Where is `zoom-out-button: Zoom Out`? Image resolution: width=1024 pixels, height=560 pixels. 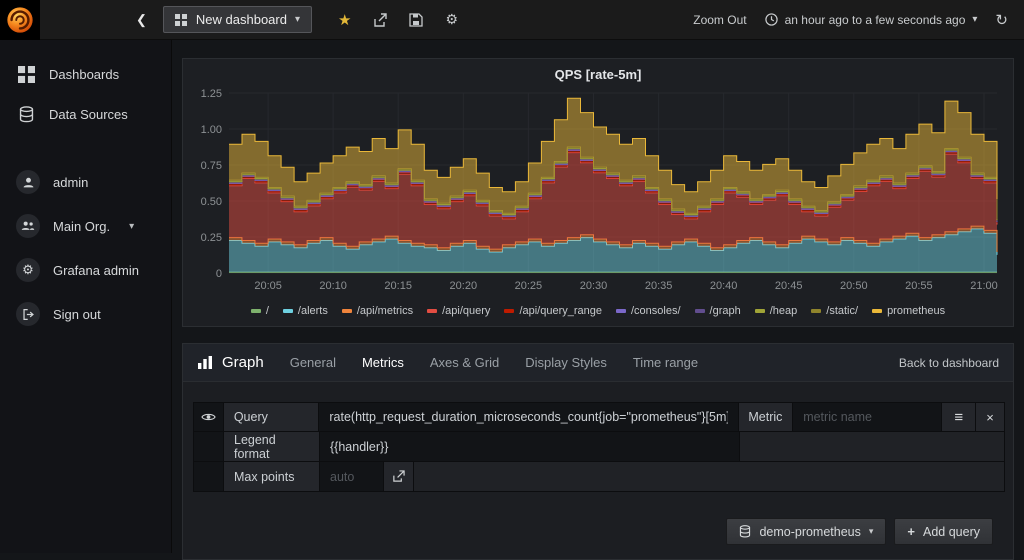
zoom-out-button: Zoom Out is located at coordinates (719, 20).